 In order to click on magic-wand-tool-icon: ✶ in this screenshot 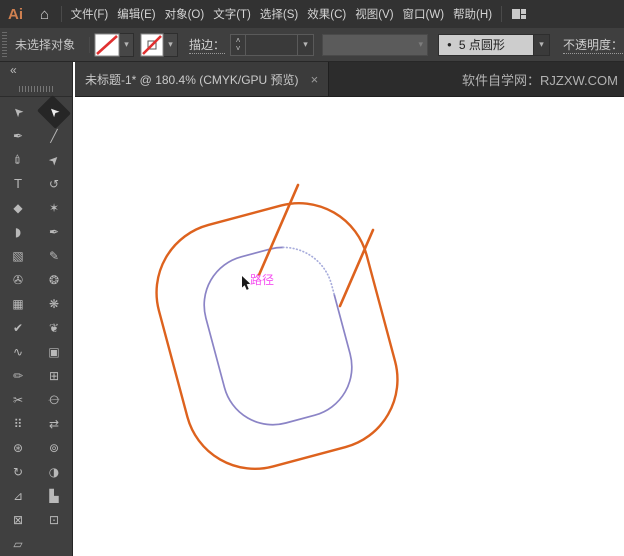, I will do `click(54, 208)`.